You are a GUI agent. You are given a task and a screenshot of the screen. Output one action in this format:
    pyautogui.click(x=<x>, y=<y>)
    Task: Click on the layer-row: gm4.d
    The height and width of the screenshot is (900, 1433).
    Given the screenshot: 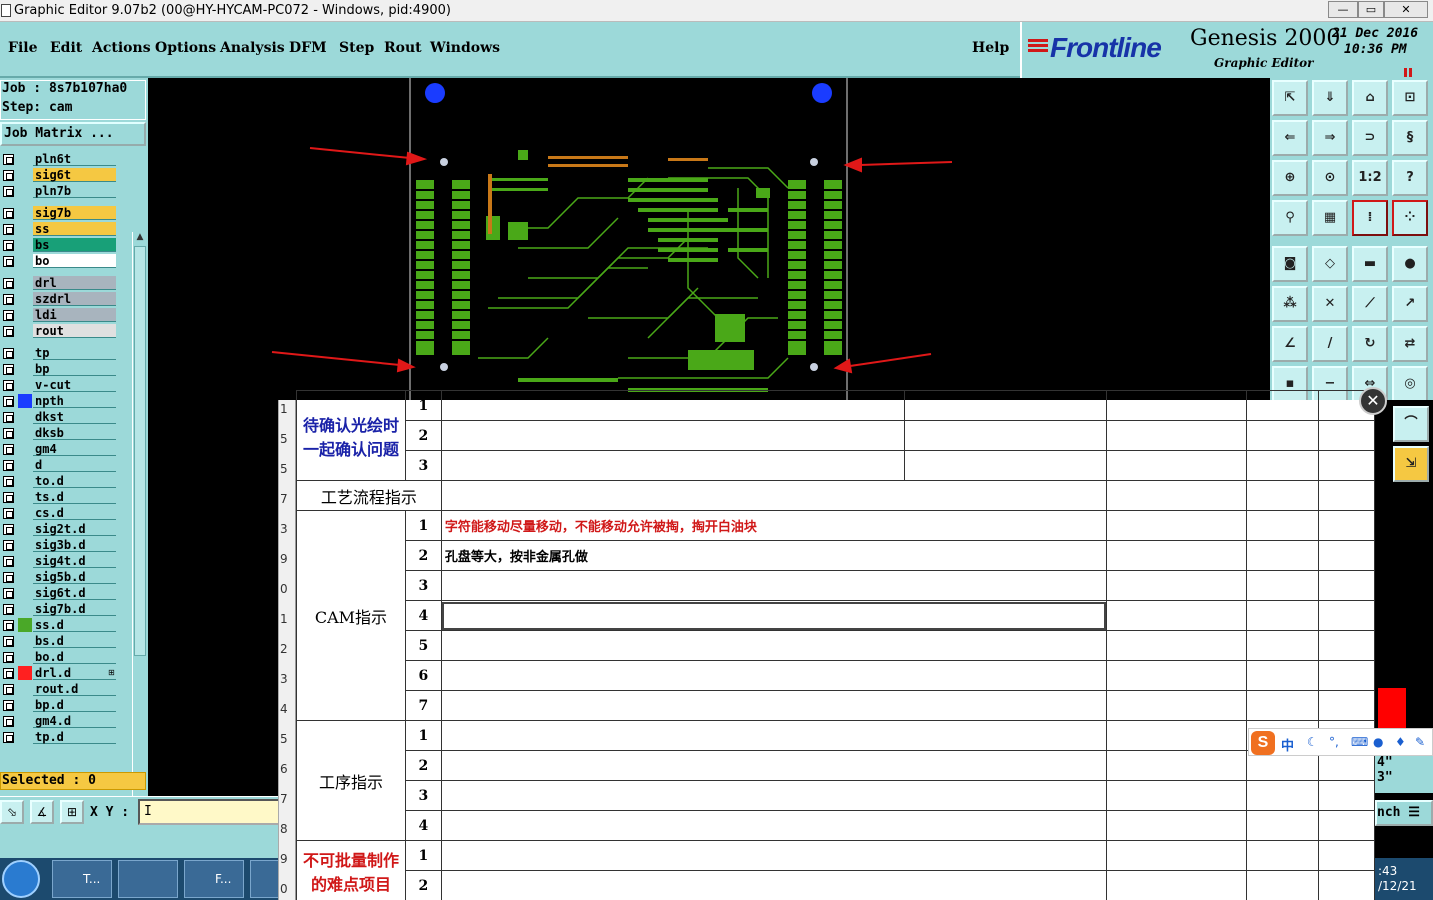 What is the action you would take?
    pyautogui.click(x=59, y=721)
    